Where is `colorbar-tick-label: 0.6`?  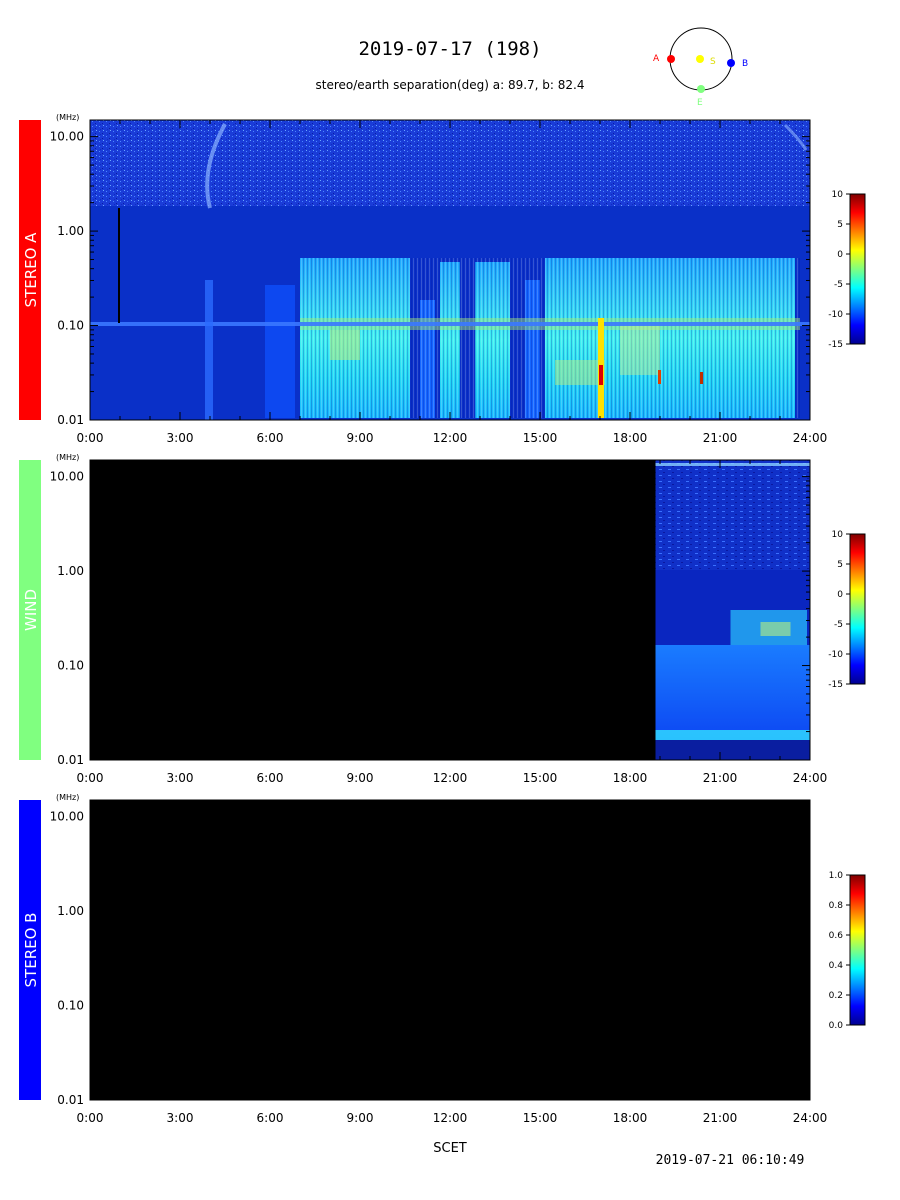 colorbar-tick-label: 0.6 is located at coordinates (836, 936).